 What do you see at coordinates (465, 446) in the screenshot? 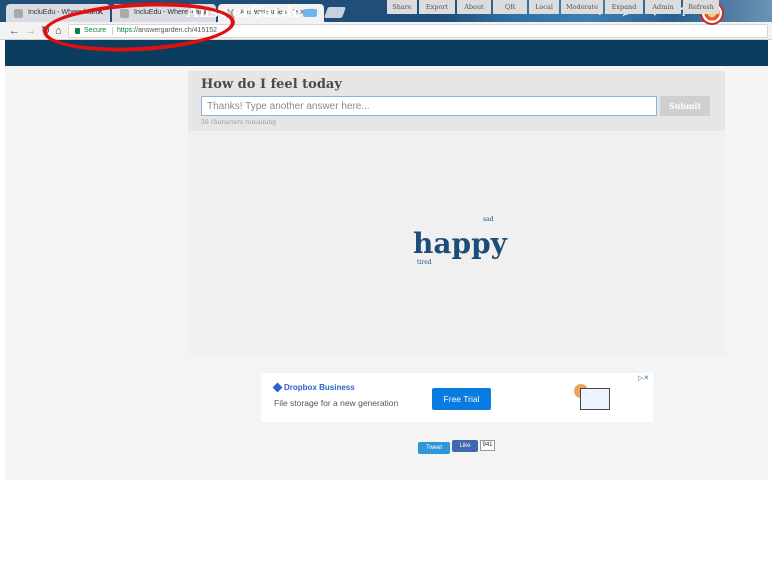
I see `facebook-like-button: Like` at bounding box center [465, 446].